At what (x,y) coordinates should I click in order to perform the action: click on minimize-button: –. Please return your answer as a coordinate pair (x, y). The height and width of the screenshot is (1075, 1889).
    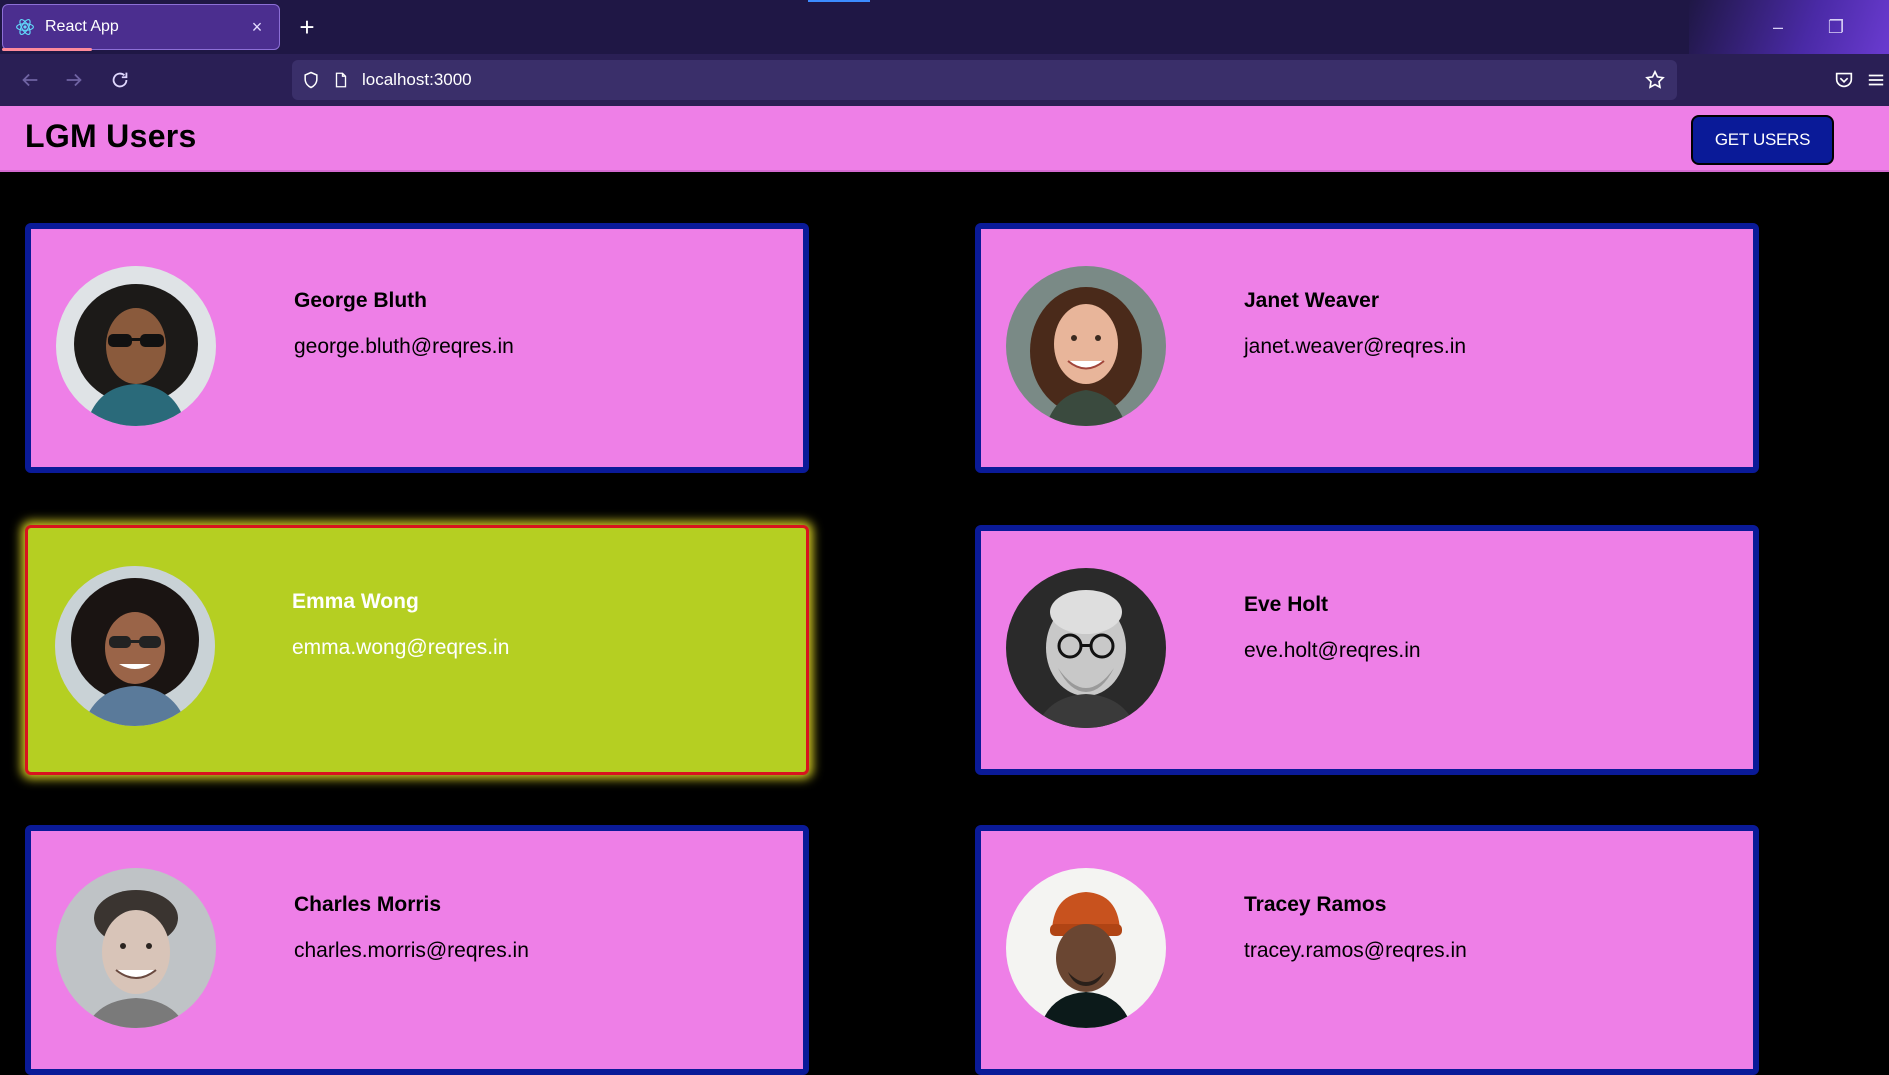
    Looking at the image, I should click on (1778, 27).